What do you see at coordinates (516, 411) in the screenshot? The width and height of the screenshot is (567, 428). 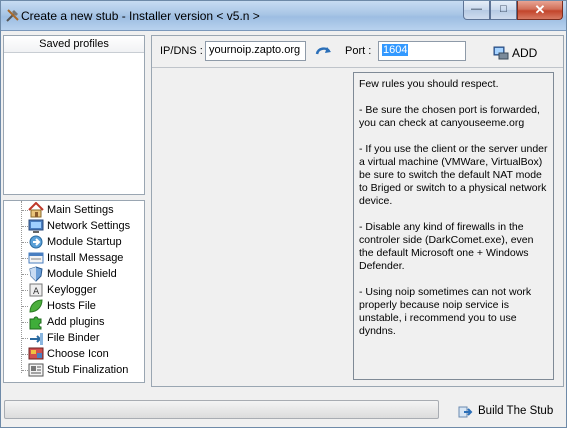 I see `build-stub-label: Build The Stub` at bounding box center [516, 411].